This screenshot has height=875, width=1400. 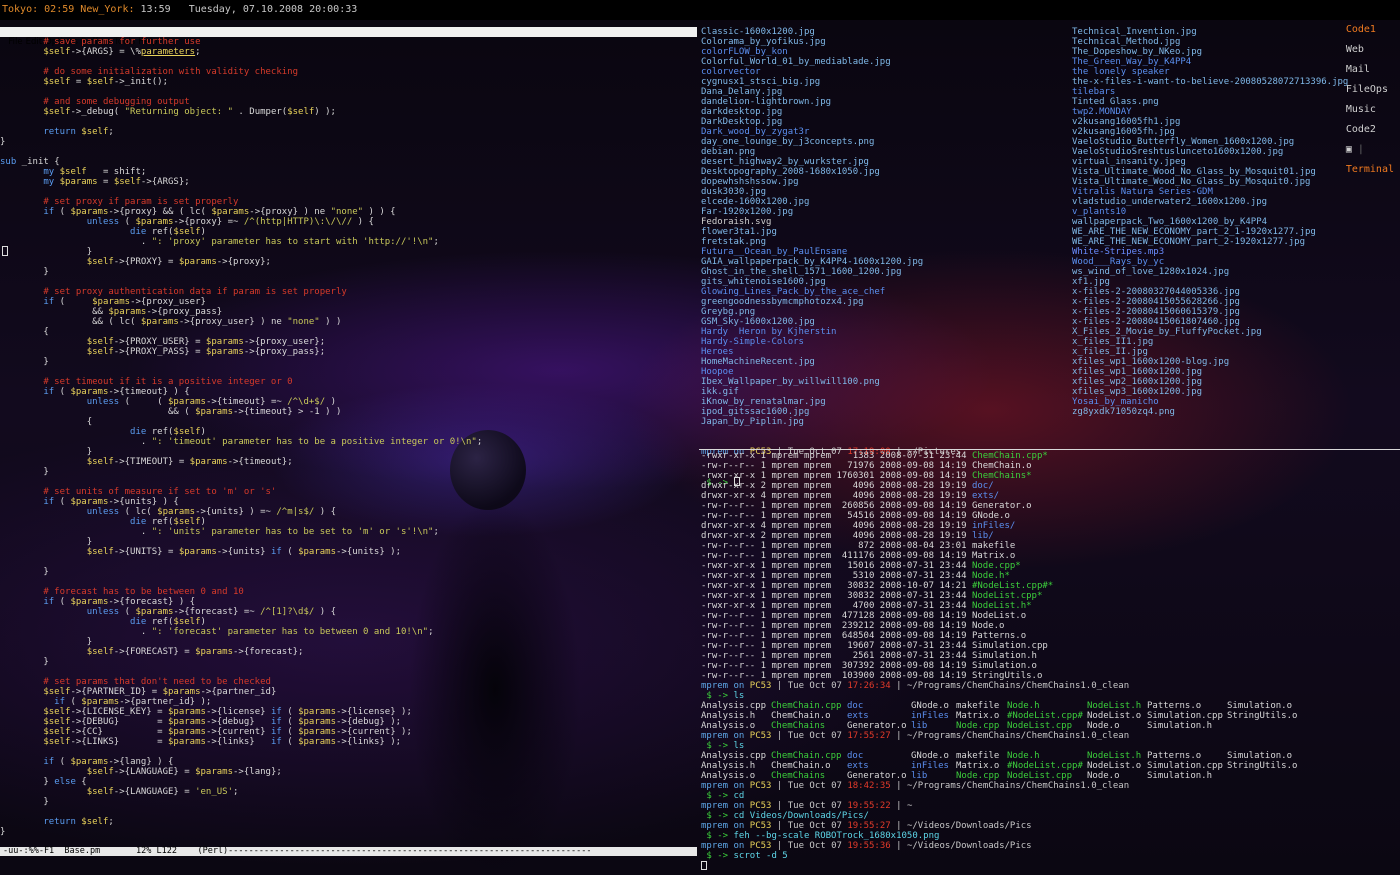 What do you see at coordinates (881, 312) in the screenshot?
I see `picture-file-entry: Greybg.png` at bounding box center [881, 312].